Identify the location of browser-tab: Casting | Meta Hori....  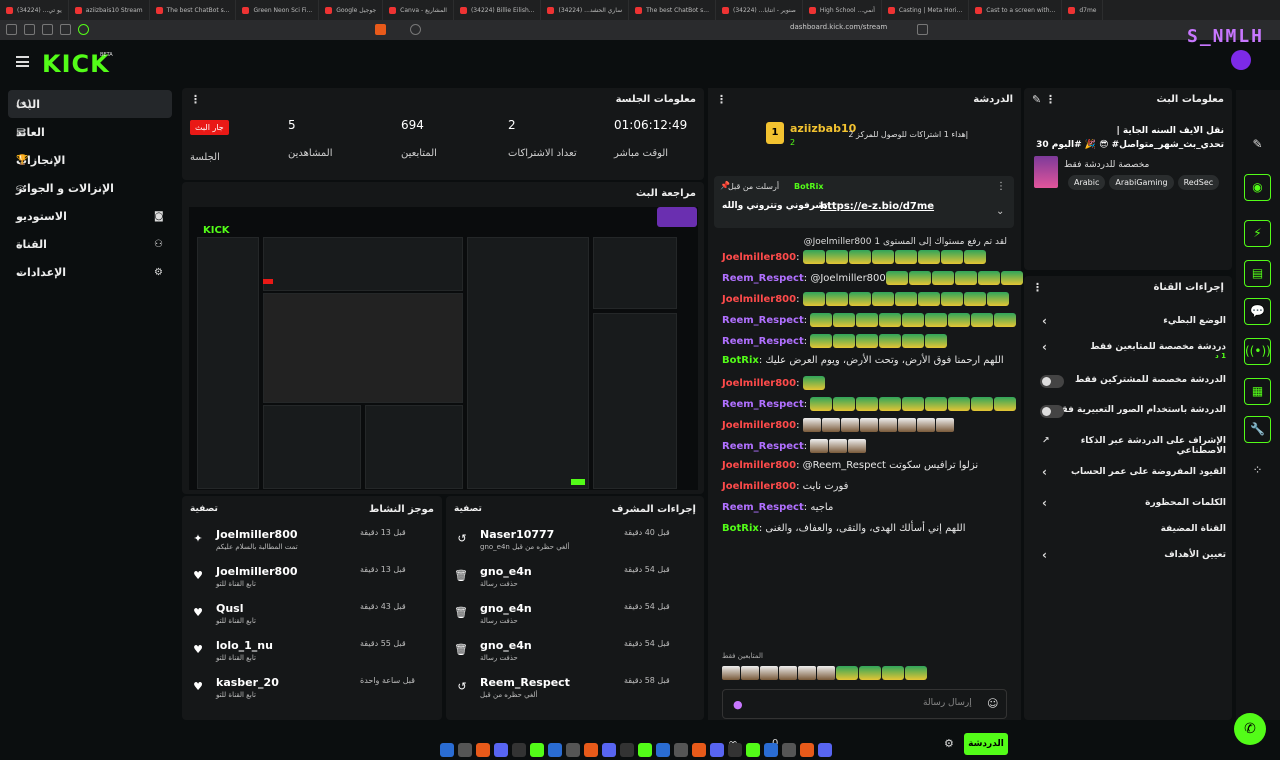
(926, 10).